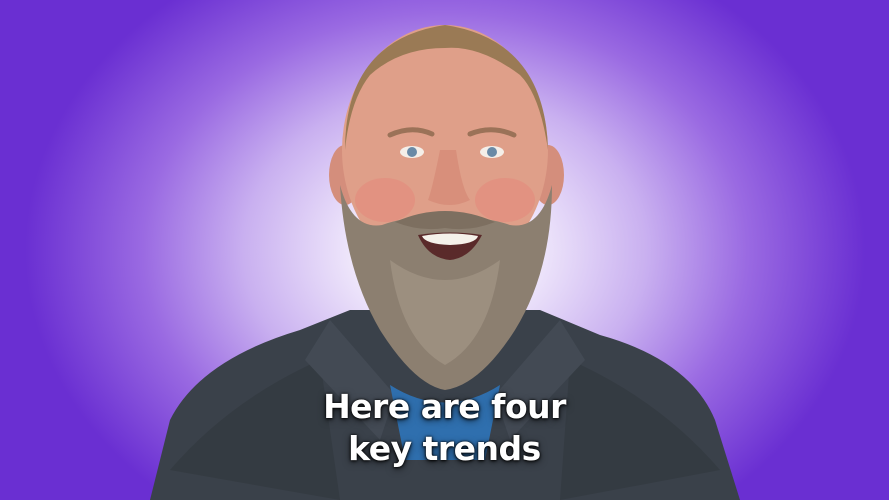 The image size is (889, 500). What do you see at coordinates (385, 200) in the screenshot?
I see `left-cheek` at bounding box center [385, 200].